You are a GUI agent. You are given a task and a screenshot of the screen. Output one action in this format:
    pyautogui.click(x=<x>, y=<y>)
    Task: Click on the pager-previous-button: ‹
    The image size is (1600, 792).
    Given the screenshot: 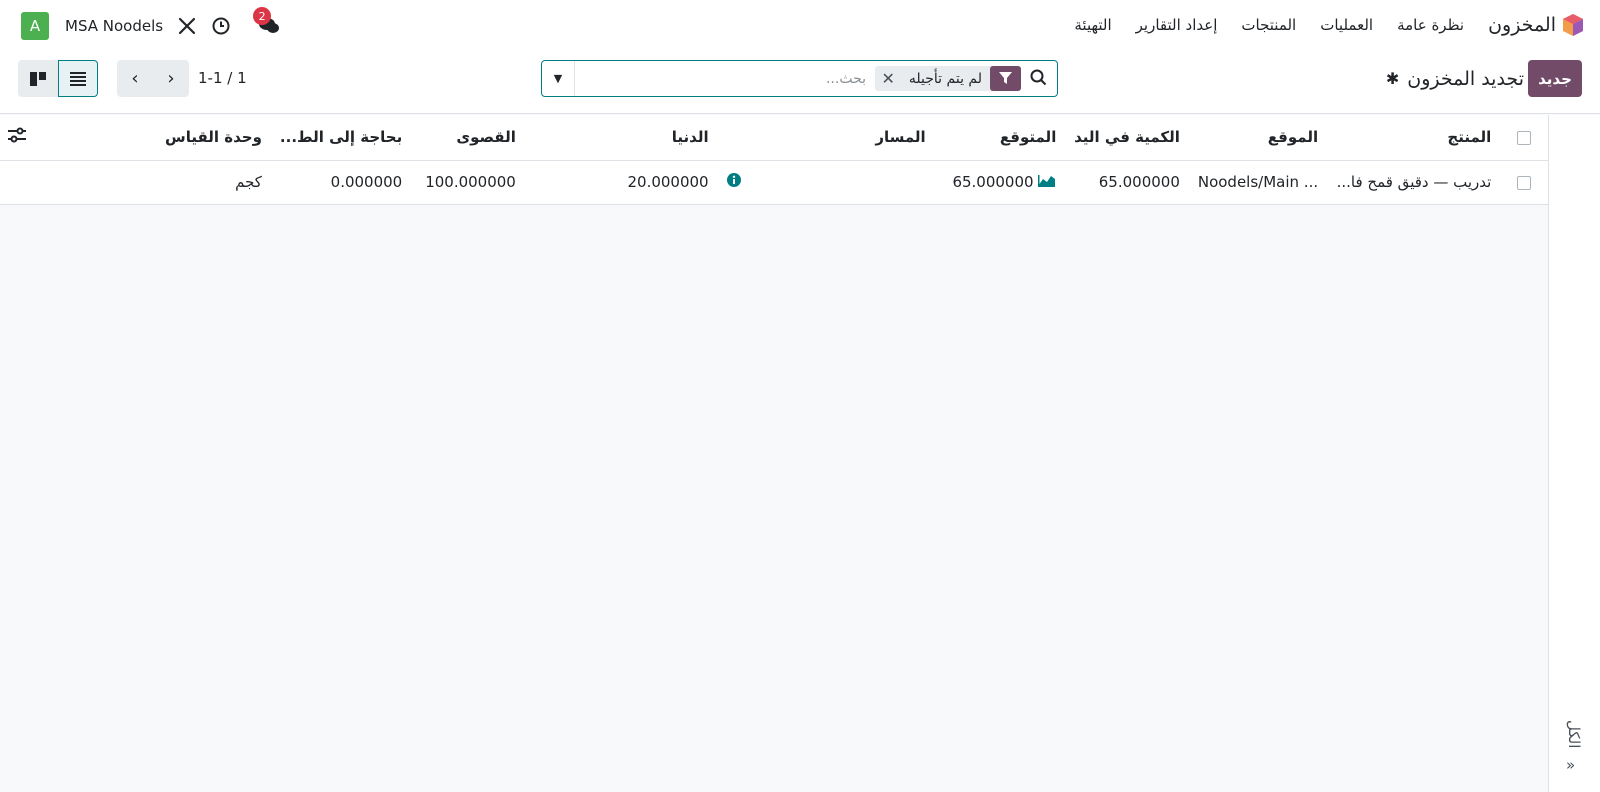 What is the action you would take?
    pyautogui.click(x=135, y=78)
    